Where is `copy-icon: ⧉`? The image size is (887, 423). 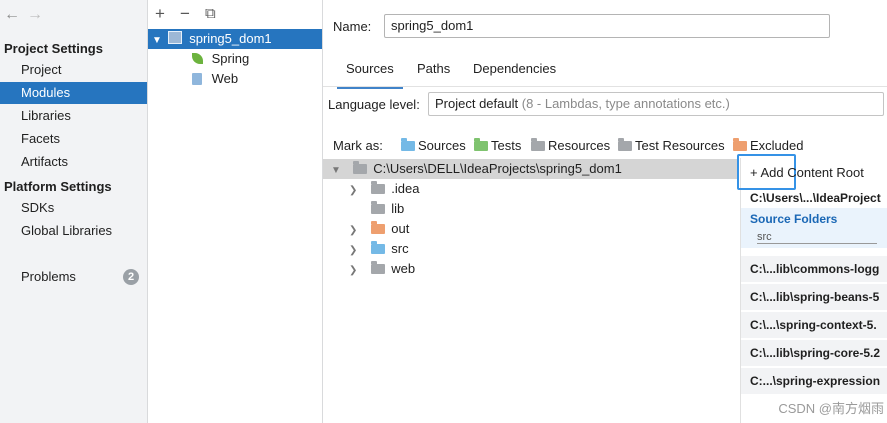
copy-icon: ⧉ is located at coordinates (210, 13).